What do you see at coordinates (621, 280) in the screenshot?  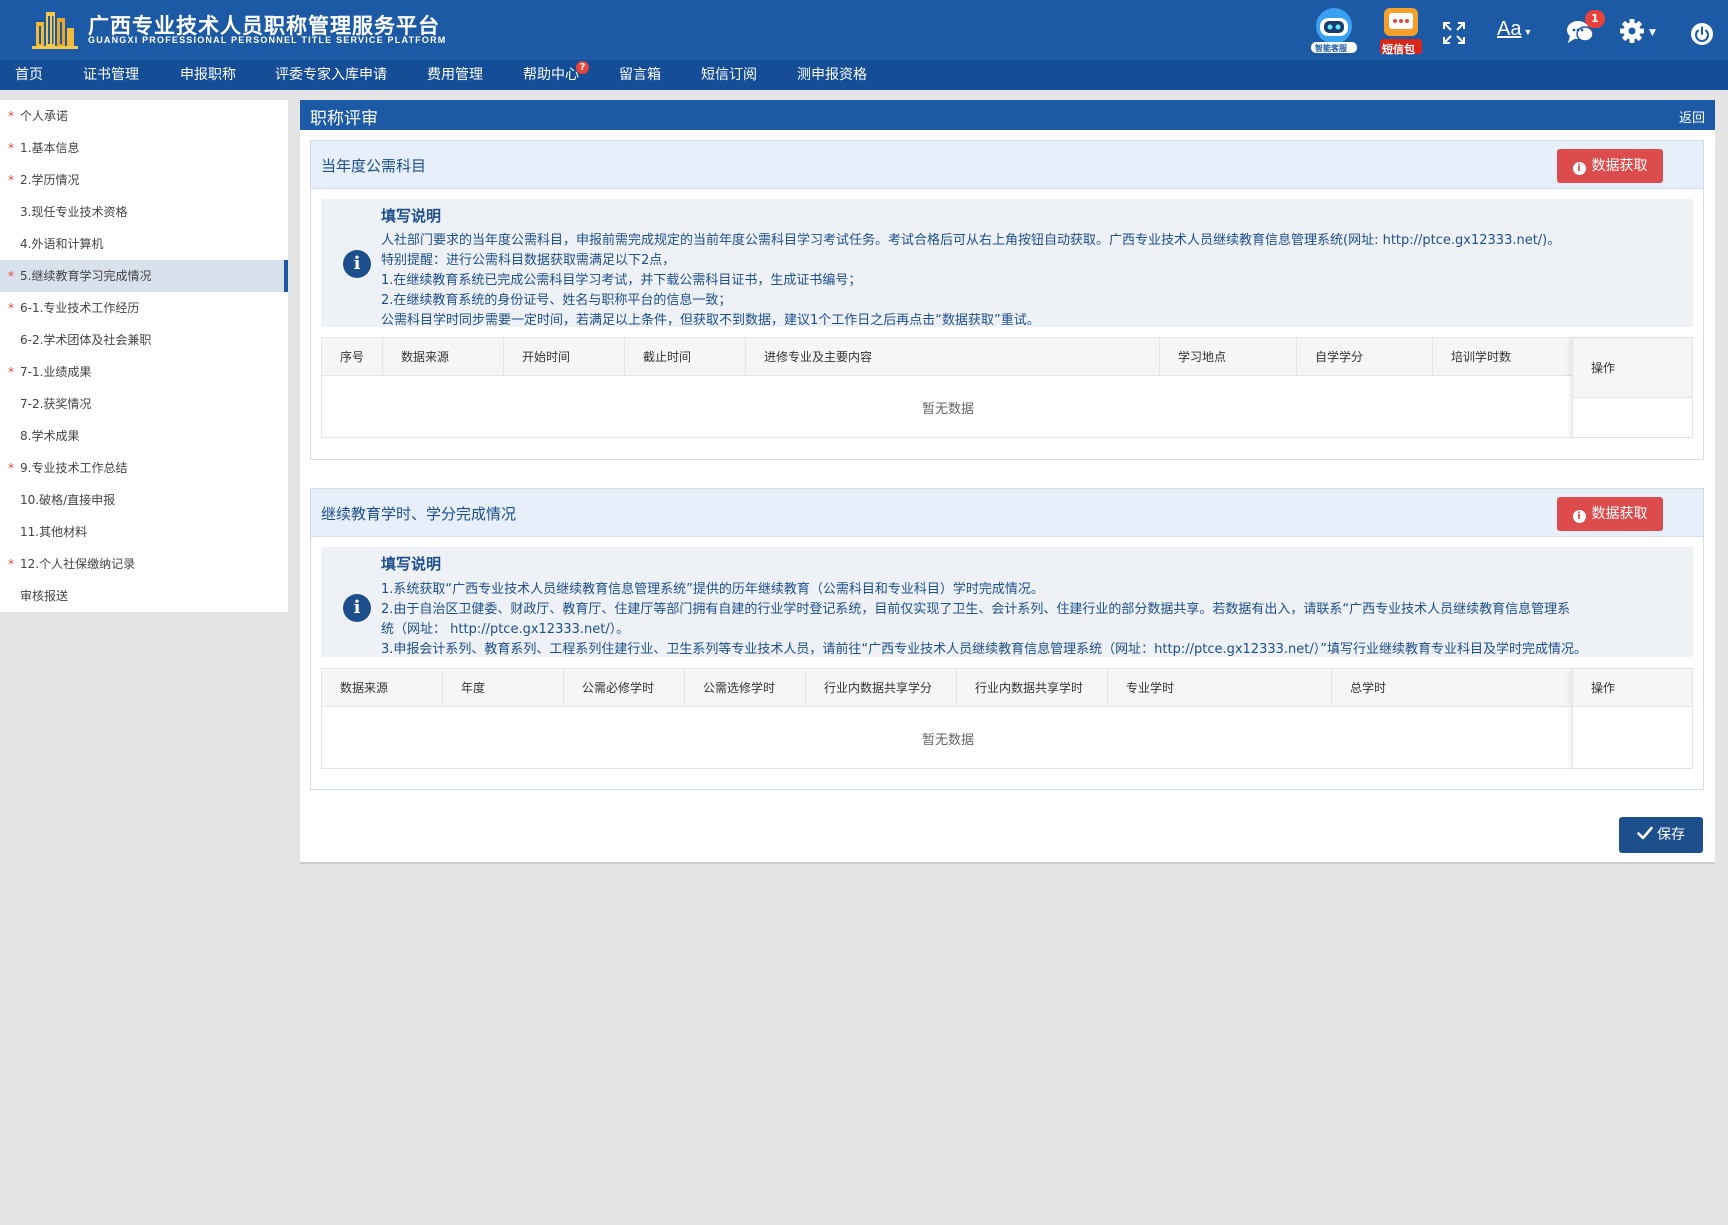 I see `instruction-line: 1.在继续教育系统已完成公需科目学习考试，并下载公需科目证书，生成证书编号；` at bounding box center [621, 280].